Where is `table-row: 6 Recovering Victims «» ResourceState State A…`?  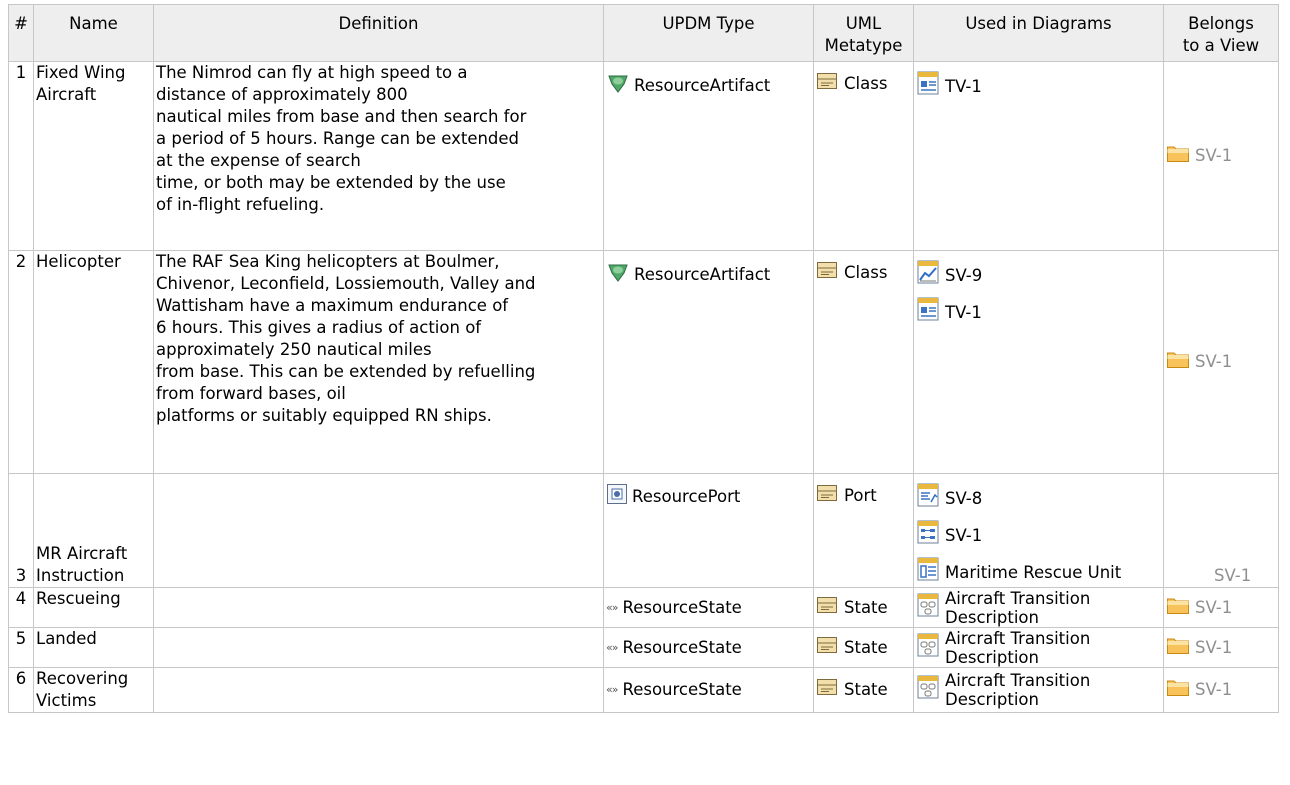 table-row: 6 Recovering Victims «» ResourceState State A… is located at coordinates (643, 690).